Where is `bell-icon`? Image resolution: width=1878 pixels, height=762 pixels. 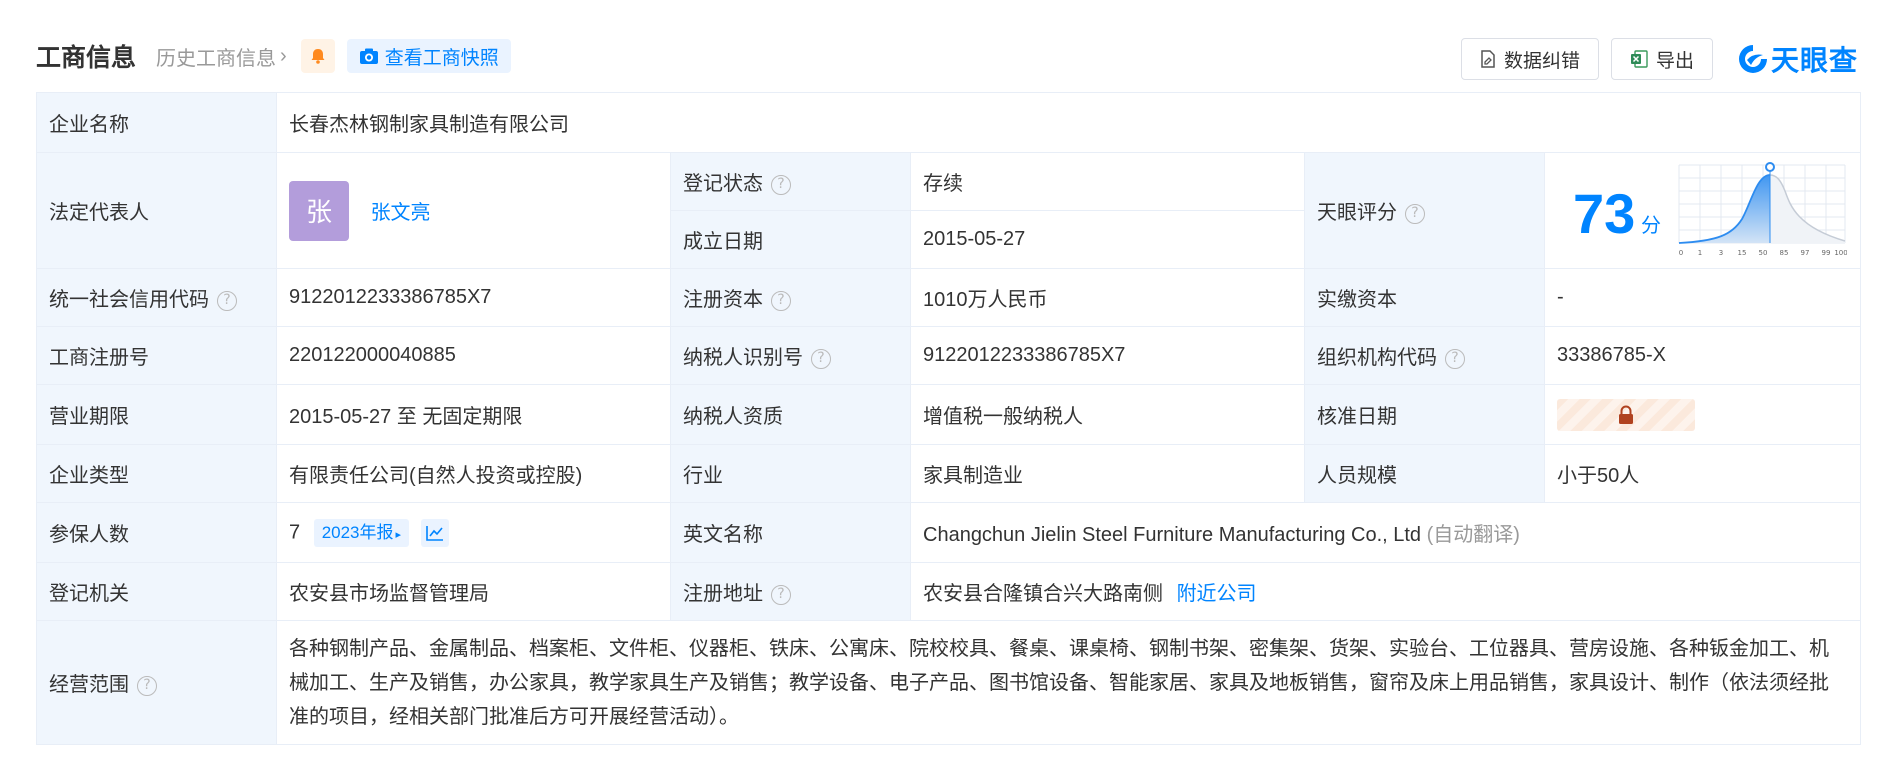 bell-icon is located at coordinates (317, 56).